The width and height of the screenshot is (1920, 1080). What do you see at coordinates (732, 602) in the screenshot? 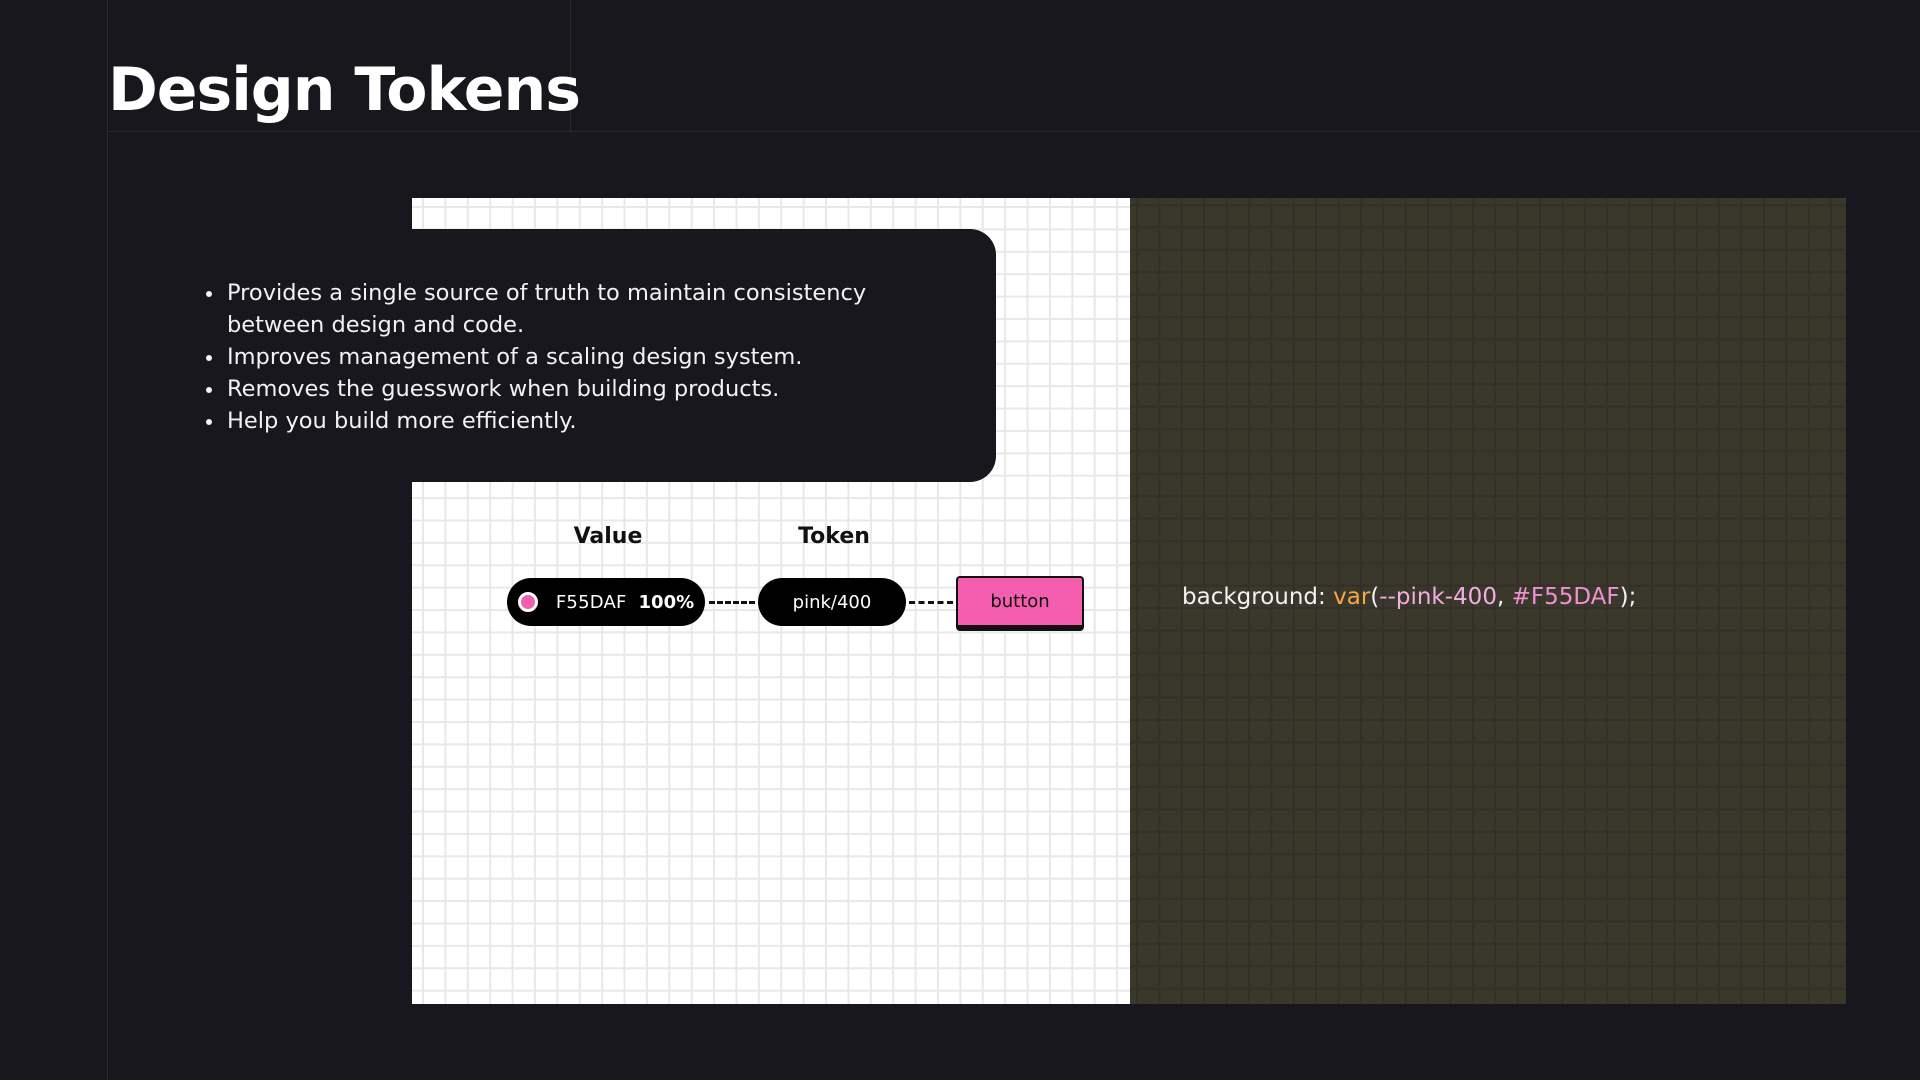
I see `value-token-connector` at bounding box center [732, 602].